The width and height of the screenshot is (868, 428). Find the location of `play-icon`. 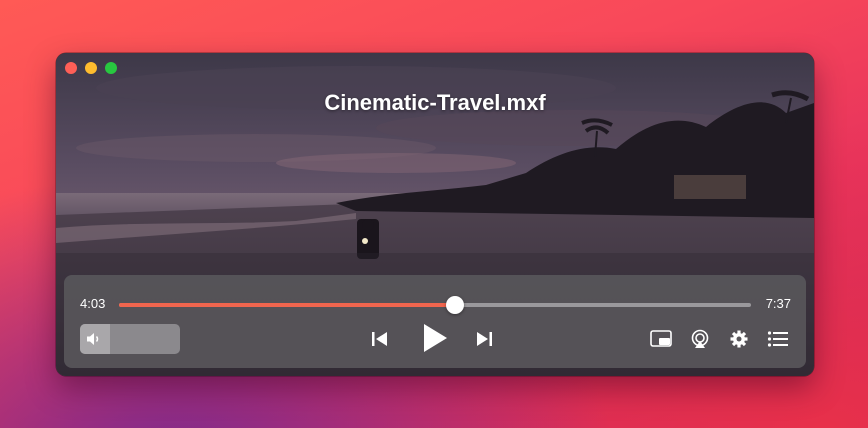

play-icon is located at coordinates (435, 338).